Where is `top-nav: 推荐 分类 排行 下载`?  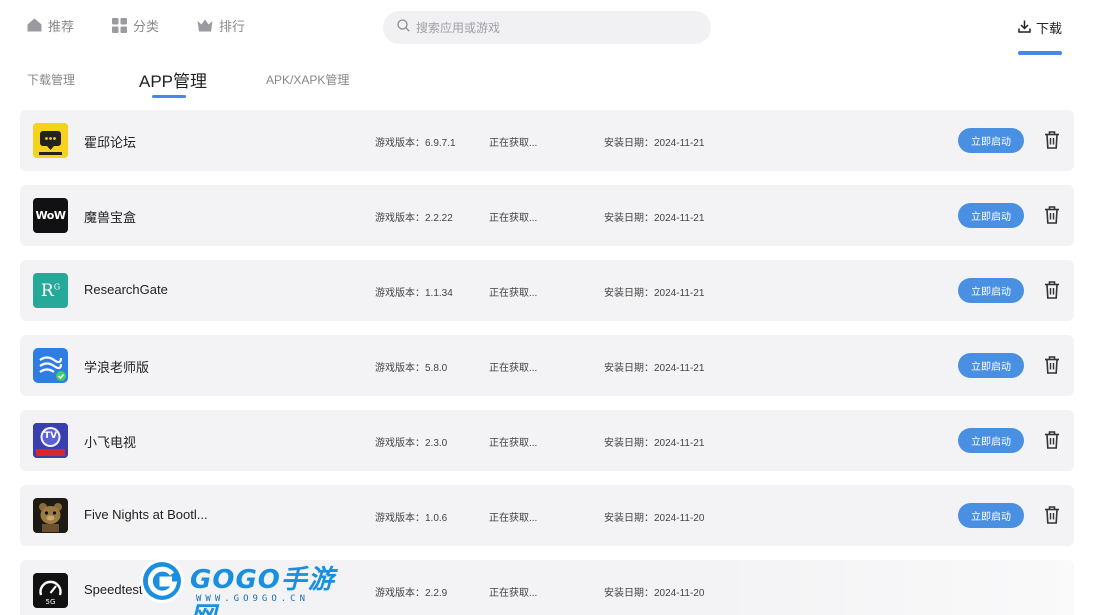
top-nav: 推荐 分类 排行 下载 is located at coordinates (547, 28).